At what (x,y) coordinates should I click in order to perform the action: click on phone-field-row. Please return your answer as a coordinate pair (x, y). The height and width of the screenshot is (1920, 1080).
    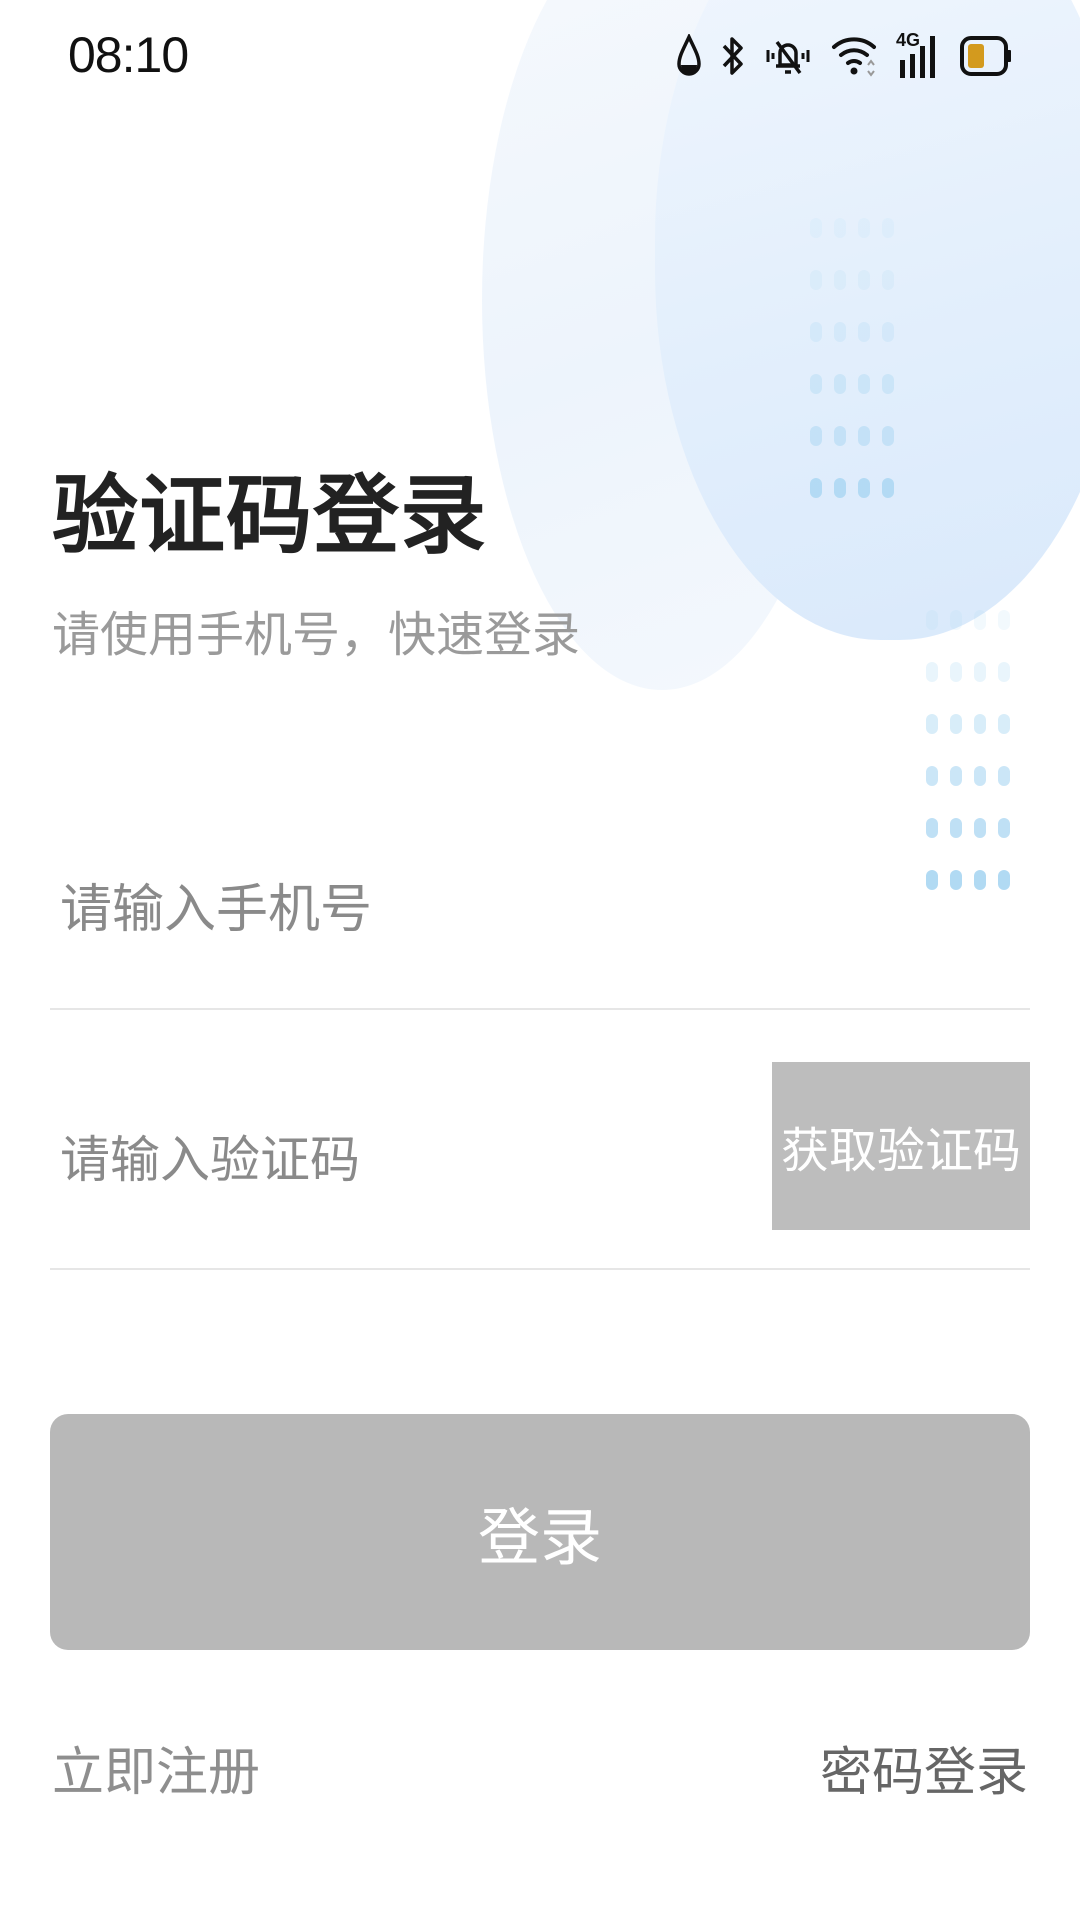
    Looking at the image, I should click on (540, 915).